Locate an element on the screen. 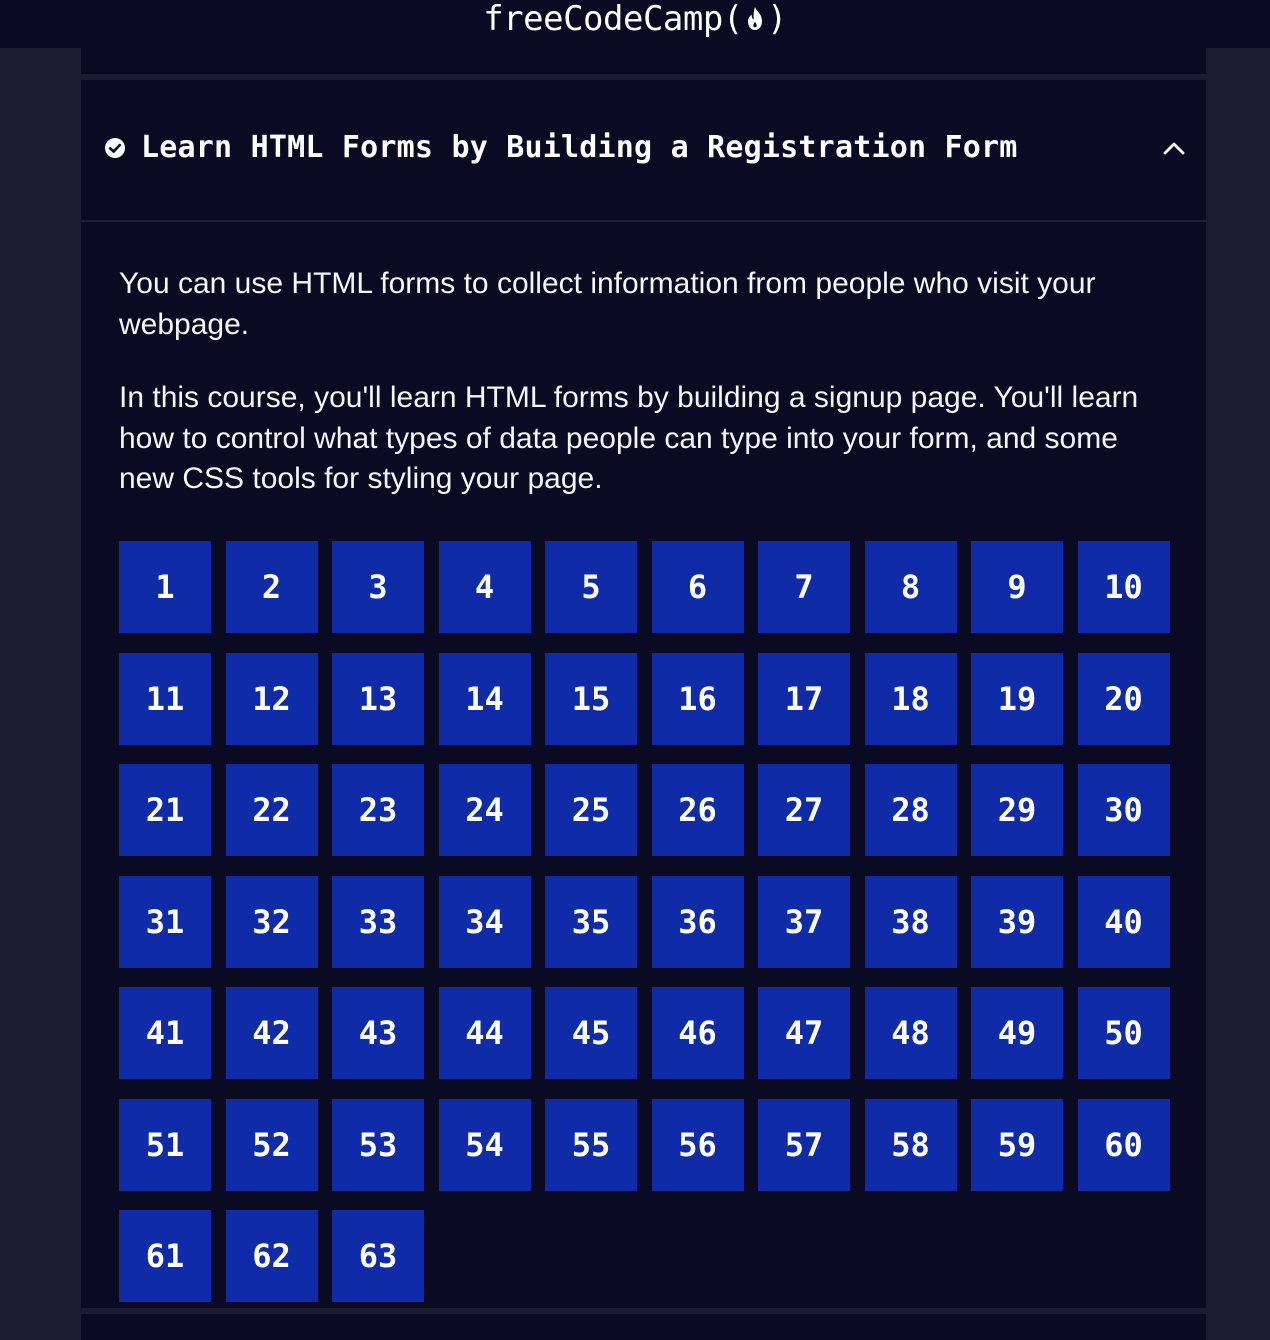 Image resolution: width=1270 pixels, height=1340 pixels. step-button: 60 is located at coordinates (1123, 1144).